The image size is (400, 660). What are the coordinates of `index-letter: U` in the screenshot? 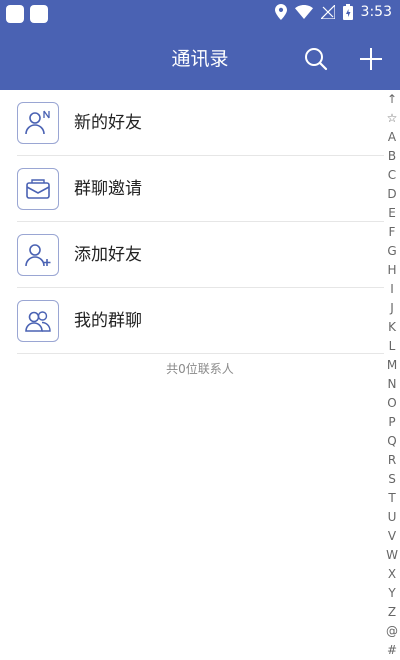 It's located at (392, 517).